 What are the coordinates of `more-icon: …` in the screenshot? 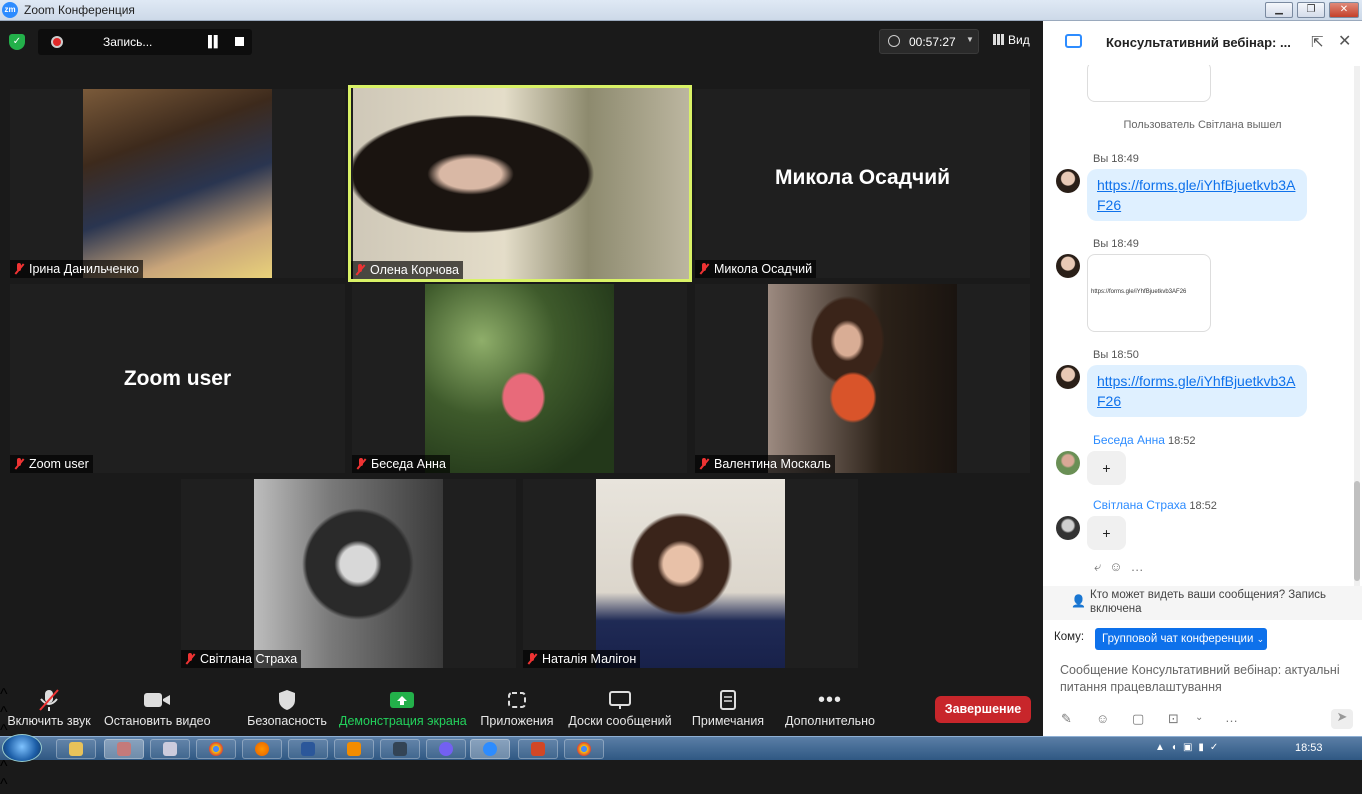 It's located at (1231, 717).